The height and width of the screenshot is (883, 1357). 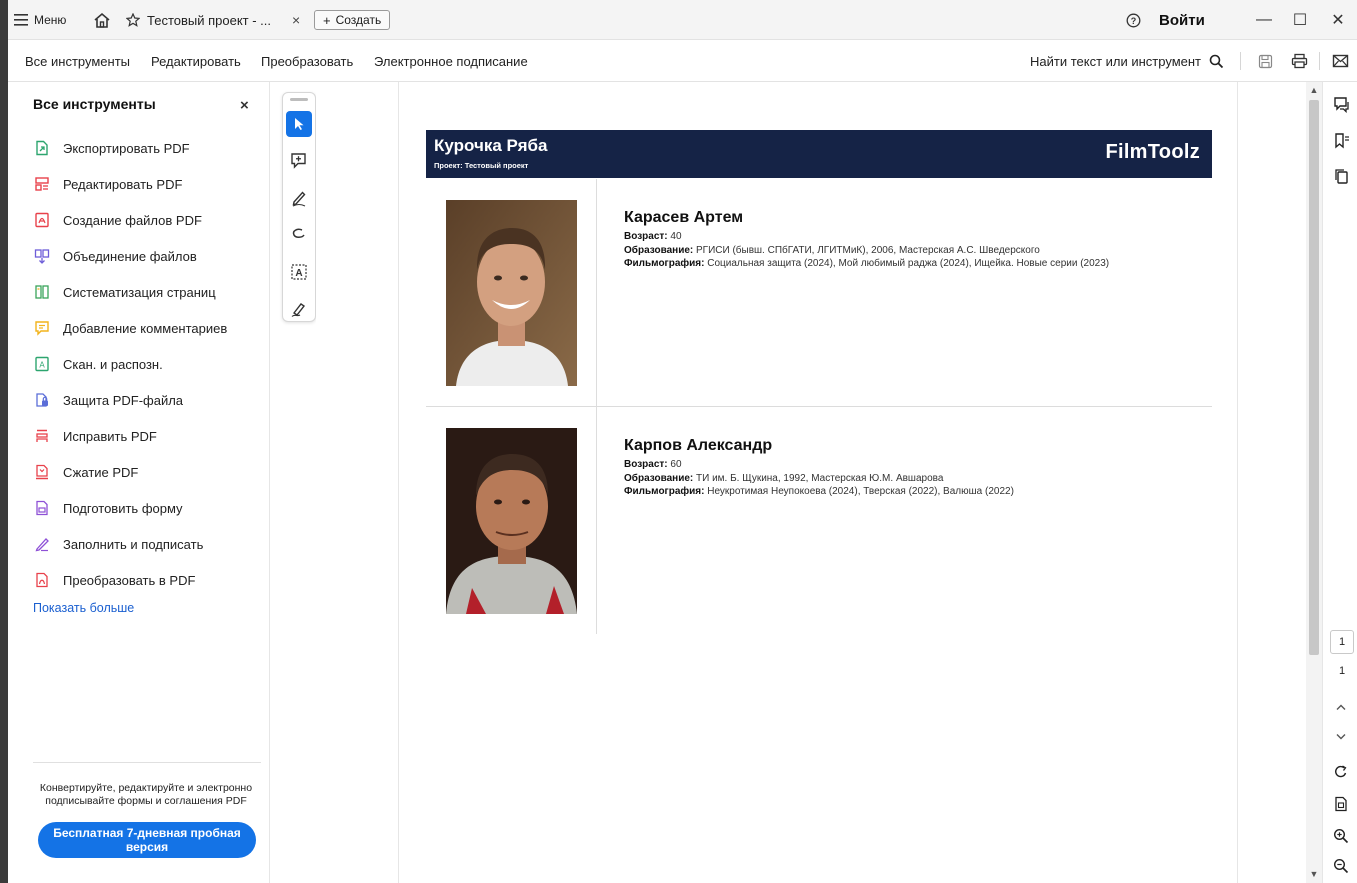 What do you see at coordinates (307, 61) in the screenshot?
I see `menu-convert: Преобразовать` at bounding box center [307, 61].